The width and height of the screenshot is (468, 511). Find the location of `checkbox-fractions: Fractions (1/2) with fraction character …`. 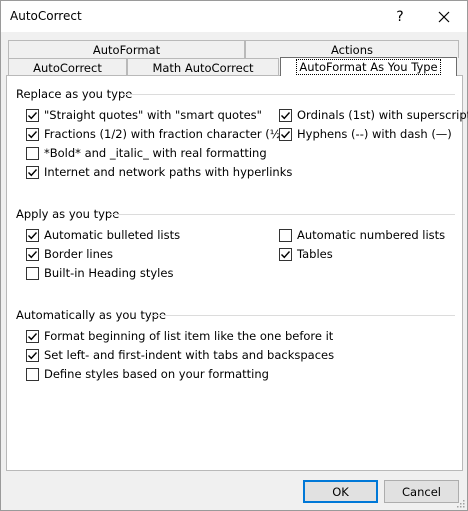

checkbox-fractions: Fractions (1/2) with fraction character … is located at coordinates (155, 134).